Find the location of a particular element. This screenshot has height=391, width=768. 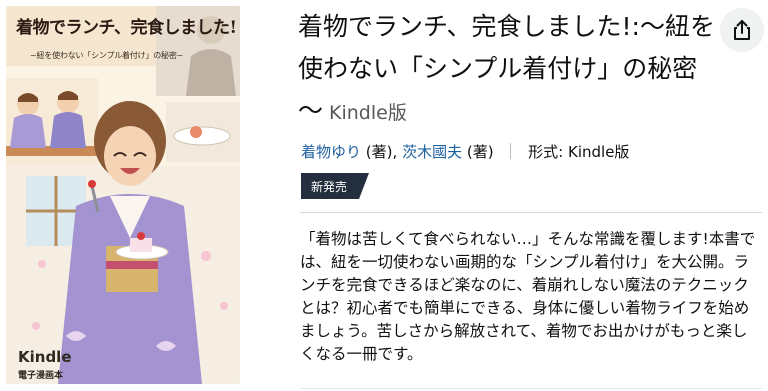

cover-title: 着物でランチ、完食しました! is located at coordinates (126, 28).